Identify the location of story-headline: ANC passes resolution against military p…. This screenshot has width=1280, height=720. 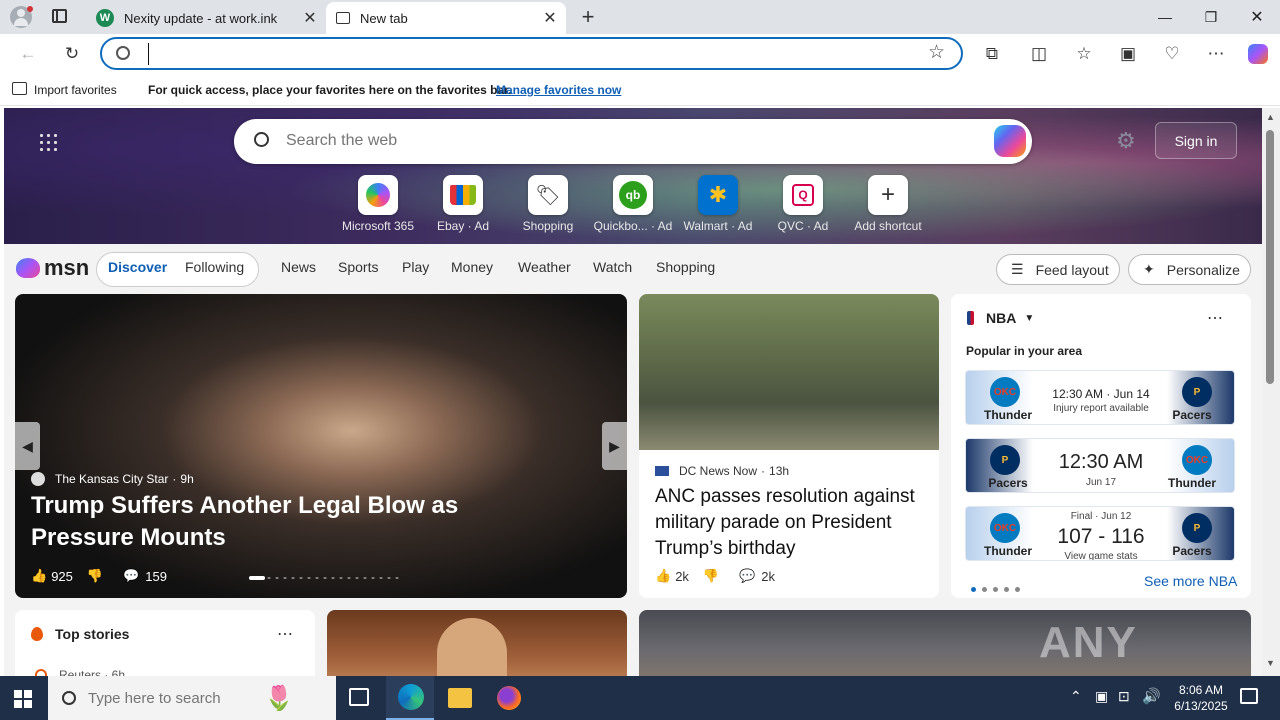
(791, 523).